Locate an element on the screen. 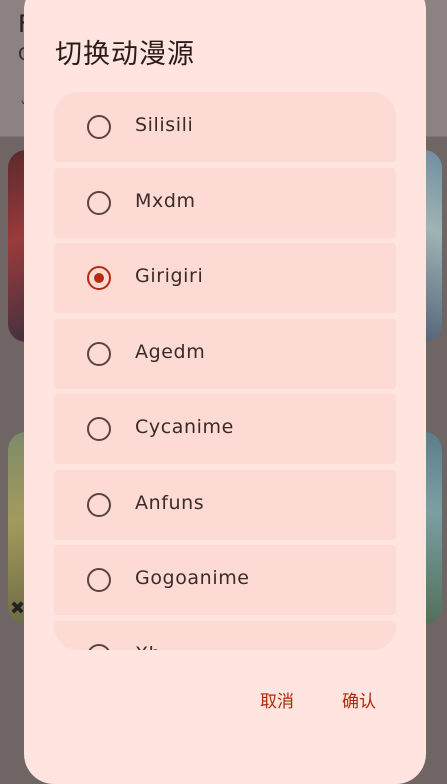 Image resolution: width=447 pixels, height=784 pixels. source-option-label: Silisili is located at coordinates (164, 125).